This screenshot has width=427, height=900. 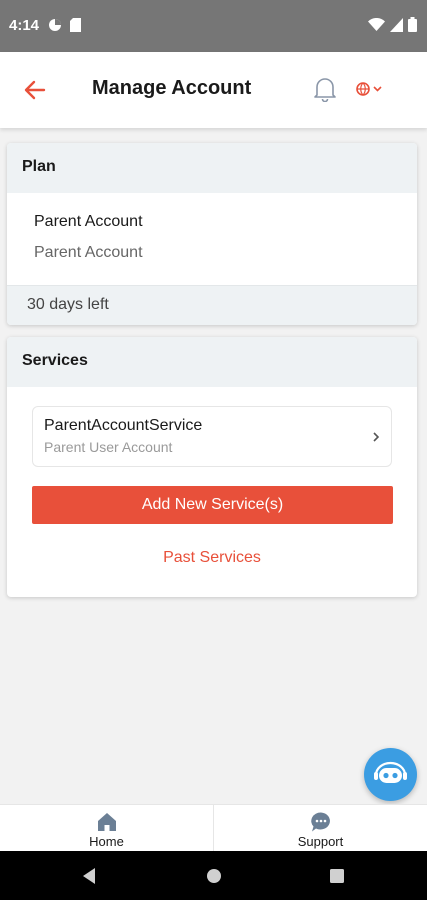 I want to click on nav-label-home: Home, so click(x=106, y=841).